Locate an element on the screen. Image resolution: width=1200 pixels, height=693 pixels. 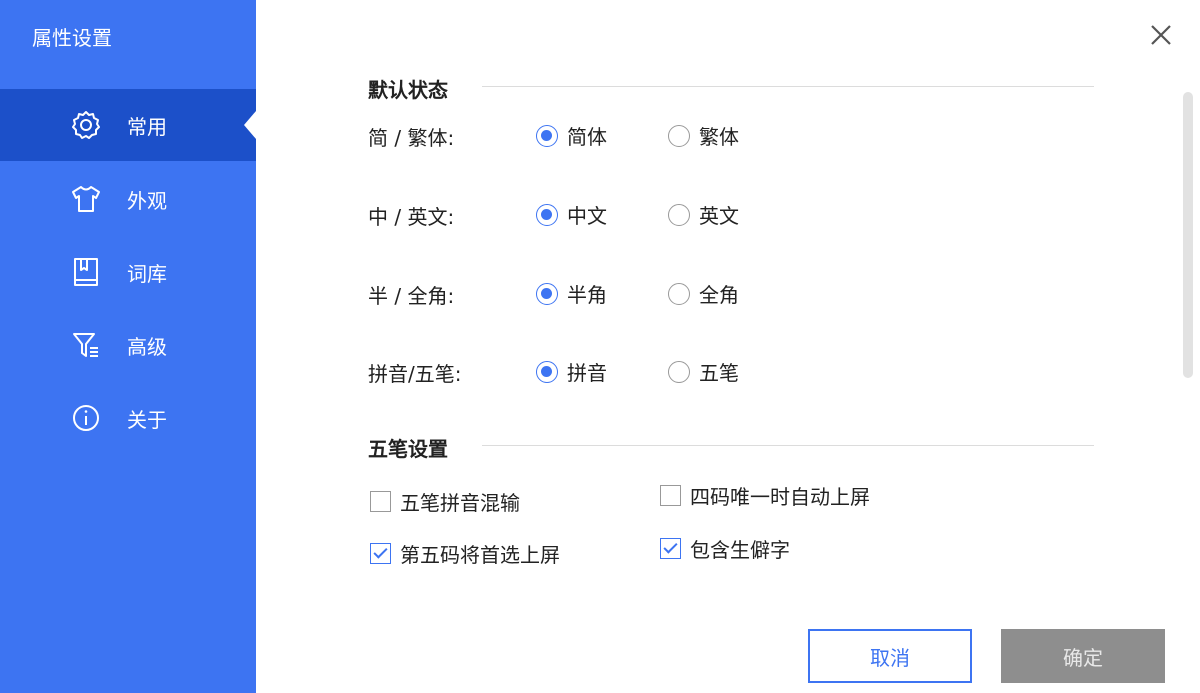
radio-simplified: 简体 is located at coordinates (571, 135).